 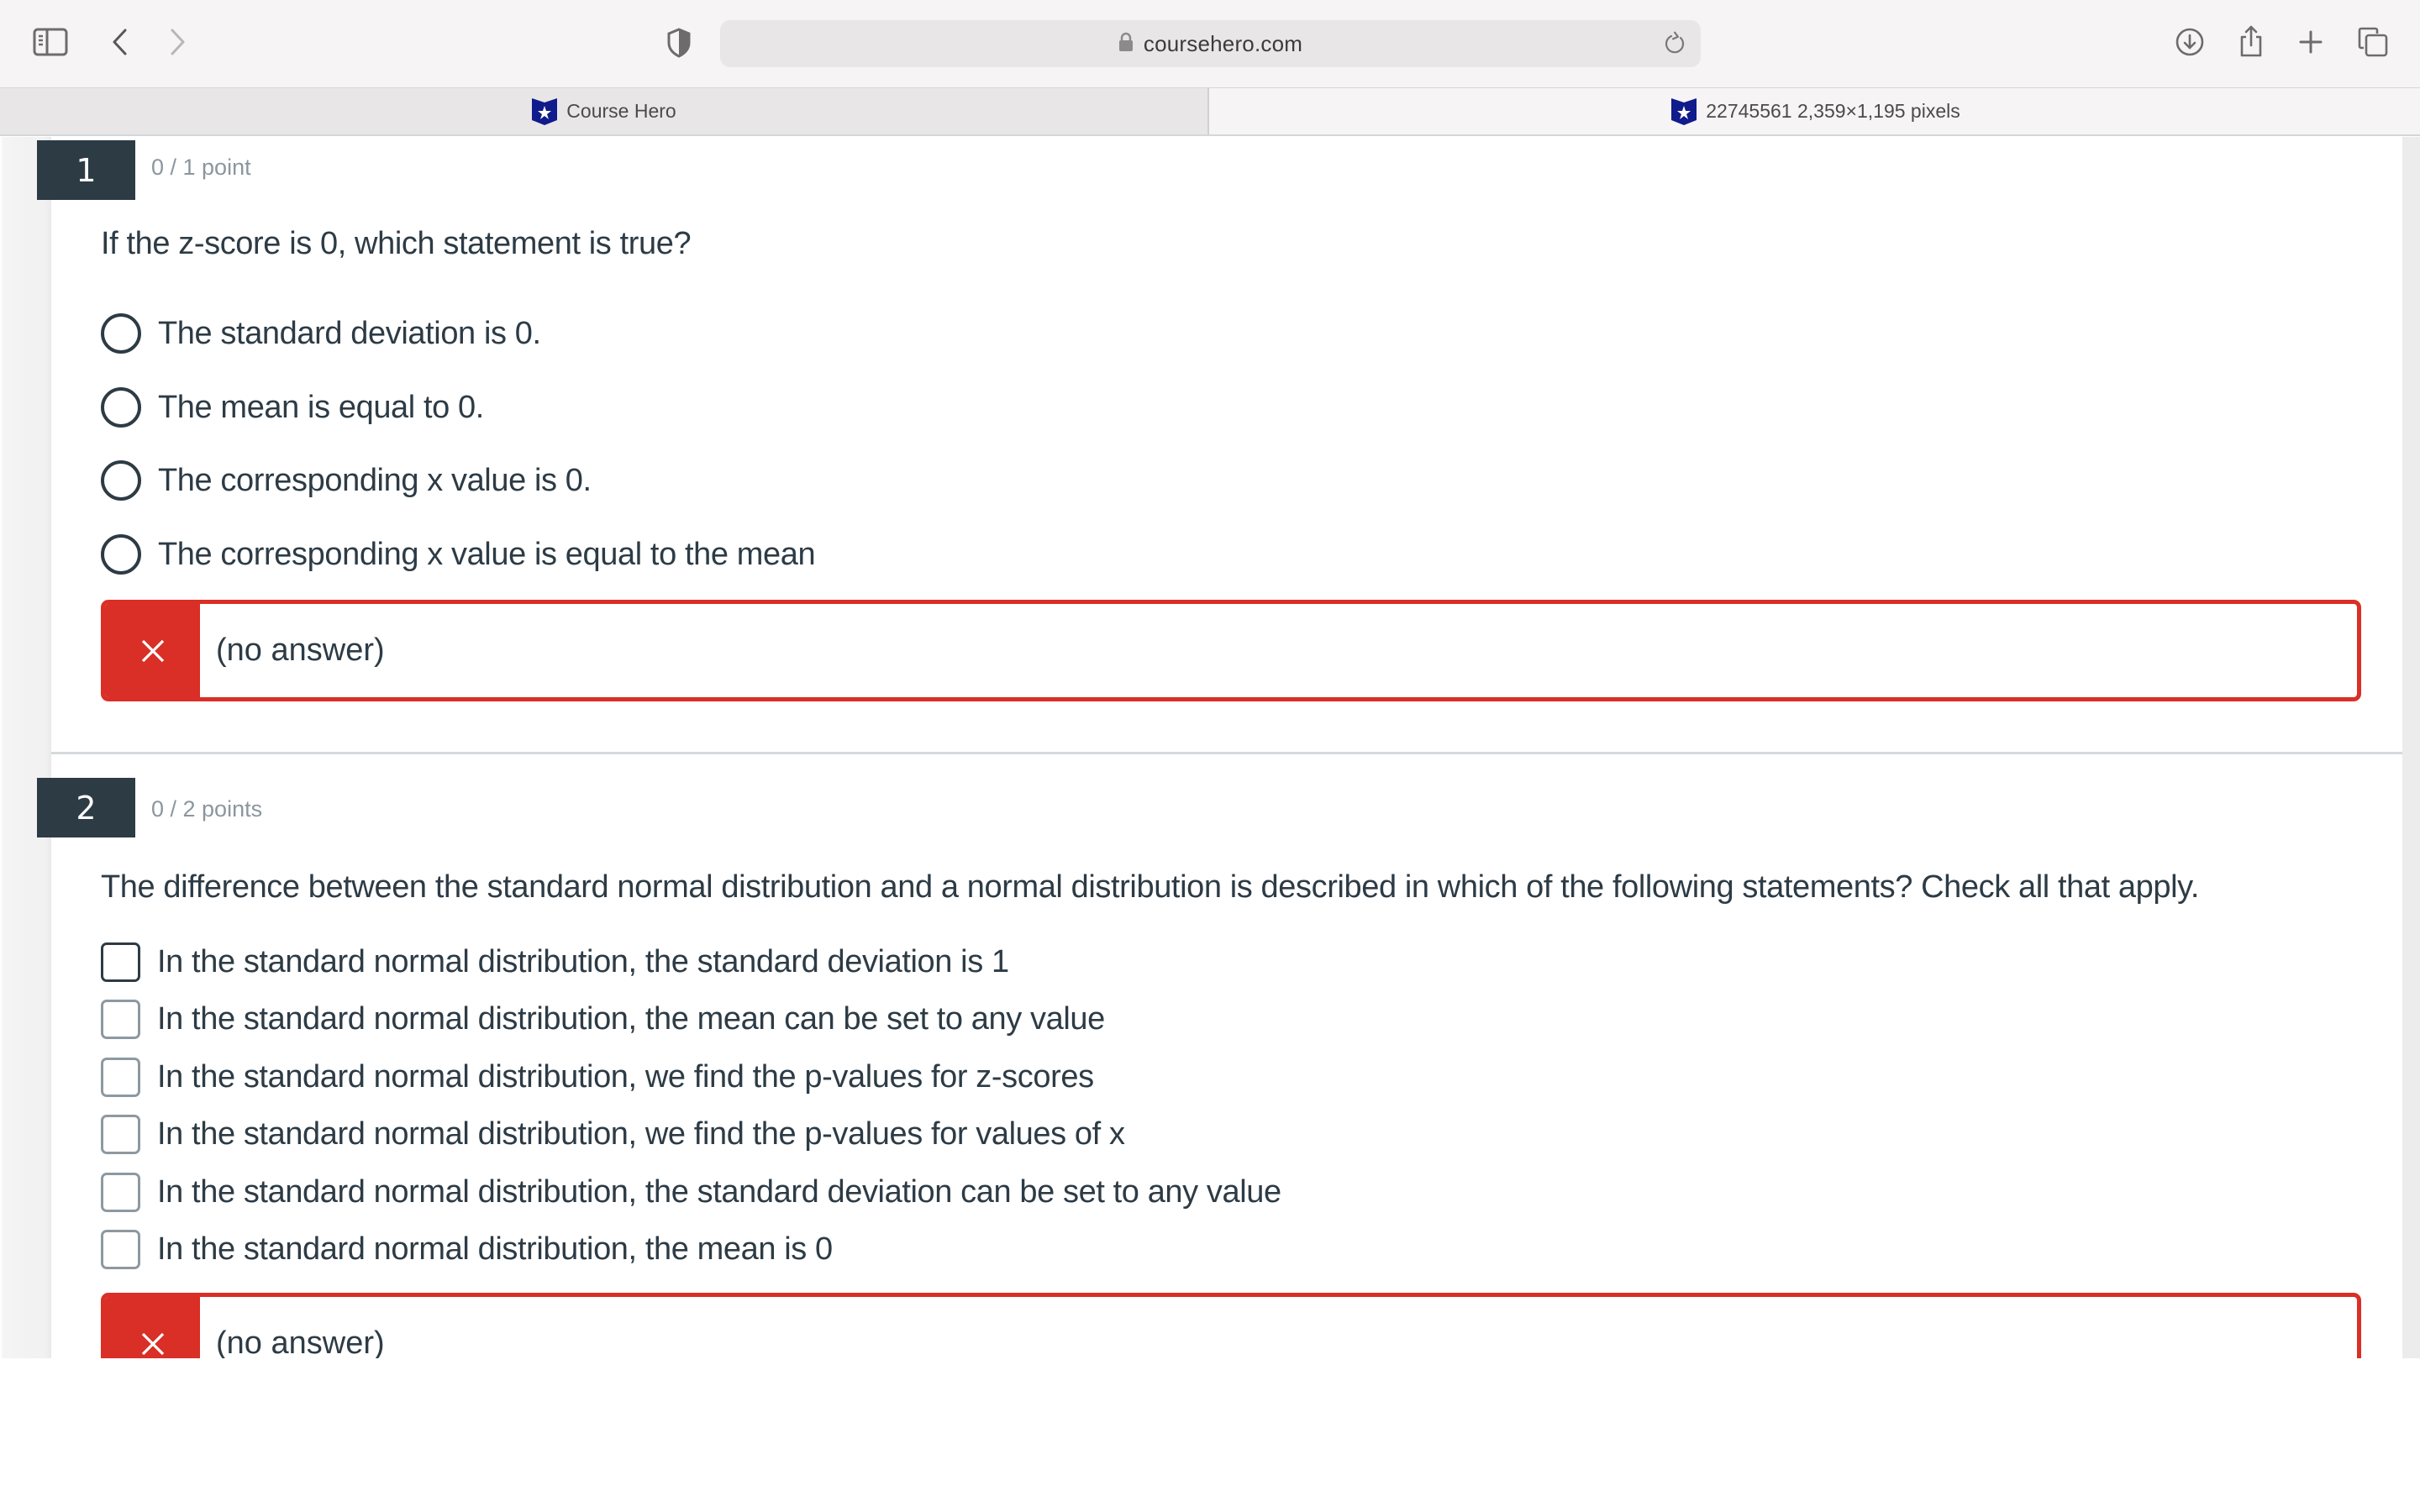 What do you see at coordinates (621, 111) in the screenshot?
I see `tab-title: Course Hero` at bounding box center [621, 111].